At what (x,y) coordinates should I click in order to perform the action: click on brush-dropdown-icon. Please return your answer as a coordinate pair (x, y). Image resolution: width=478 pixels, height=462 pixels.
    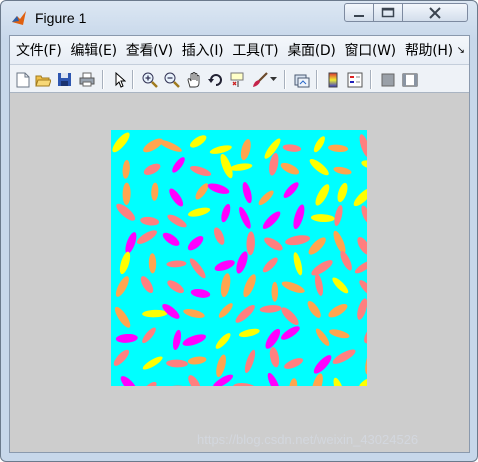
    Looking at the image, I should click on (273, 79).